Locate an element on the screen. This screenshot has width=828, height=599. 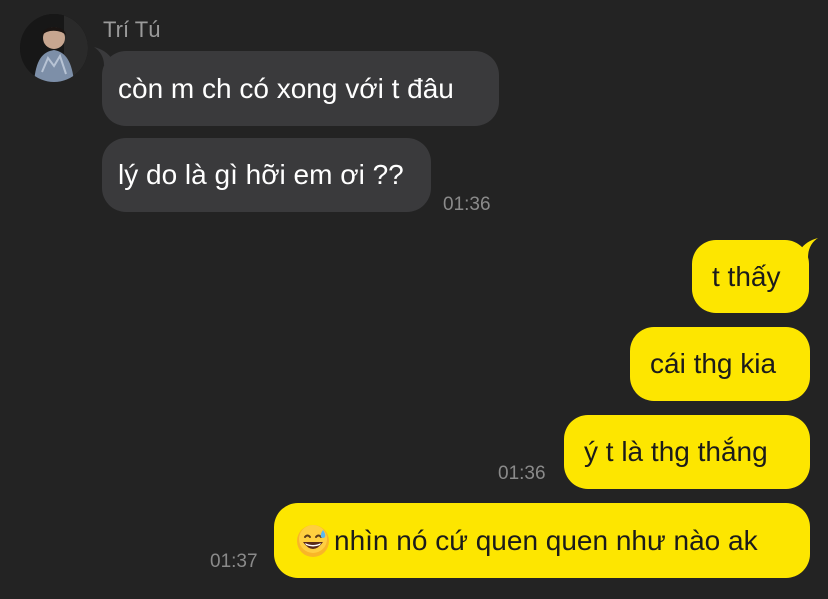
outgoing-message: nhìn nó cứ quen quen như nào ak is located at coordinates (542, 540).